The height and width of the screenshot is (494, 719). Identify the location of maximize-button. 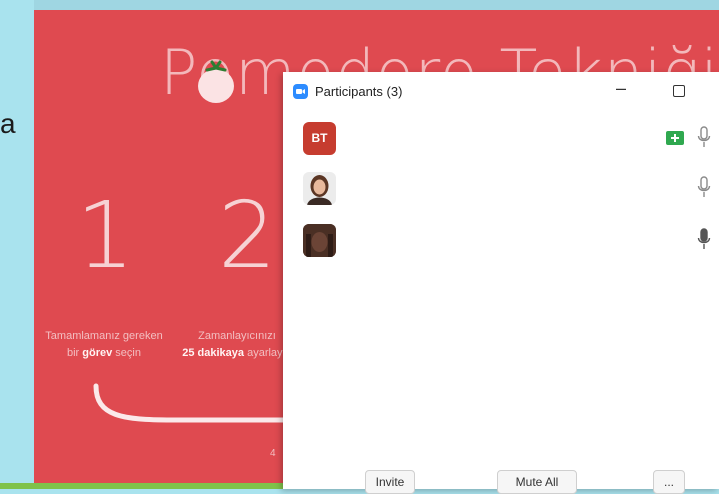
(679, 91).